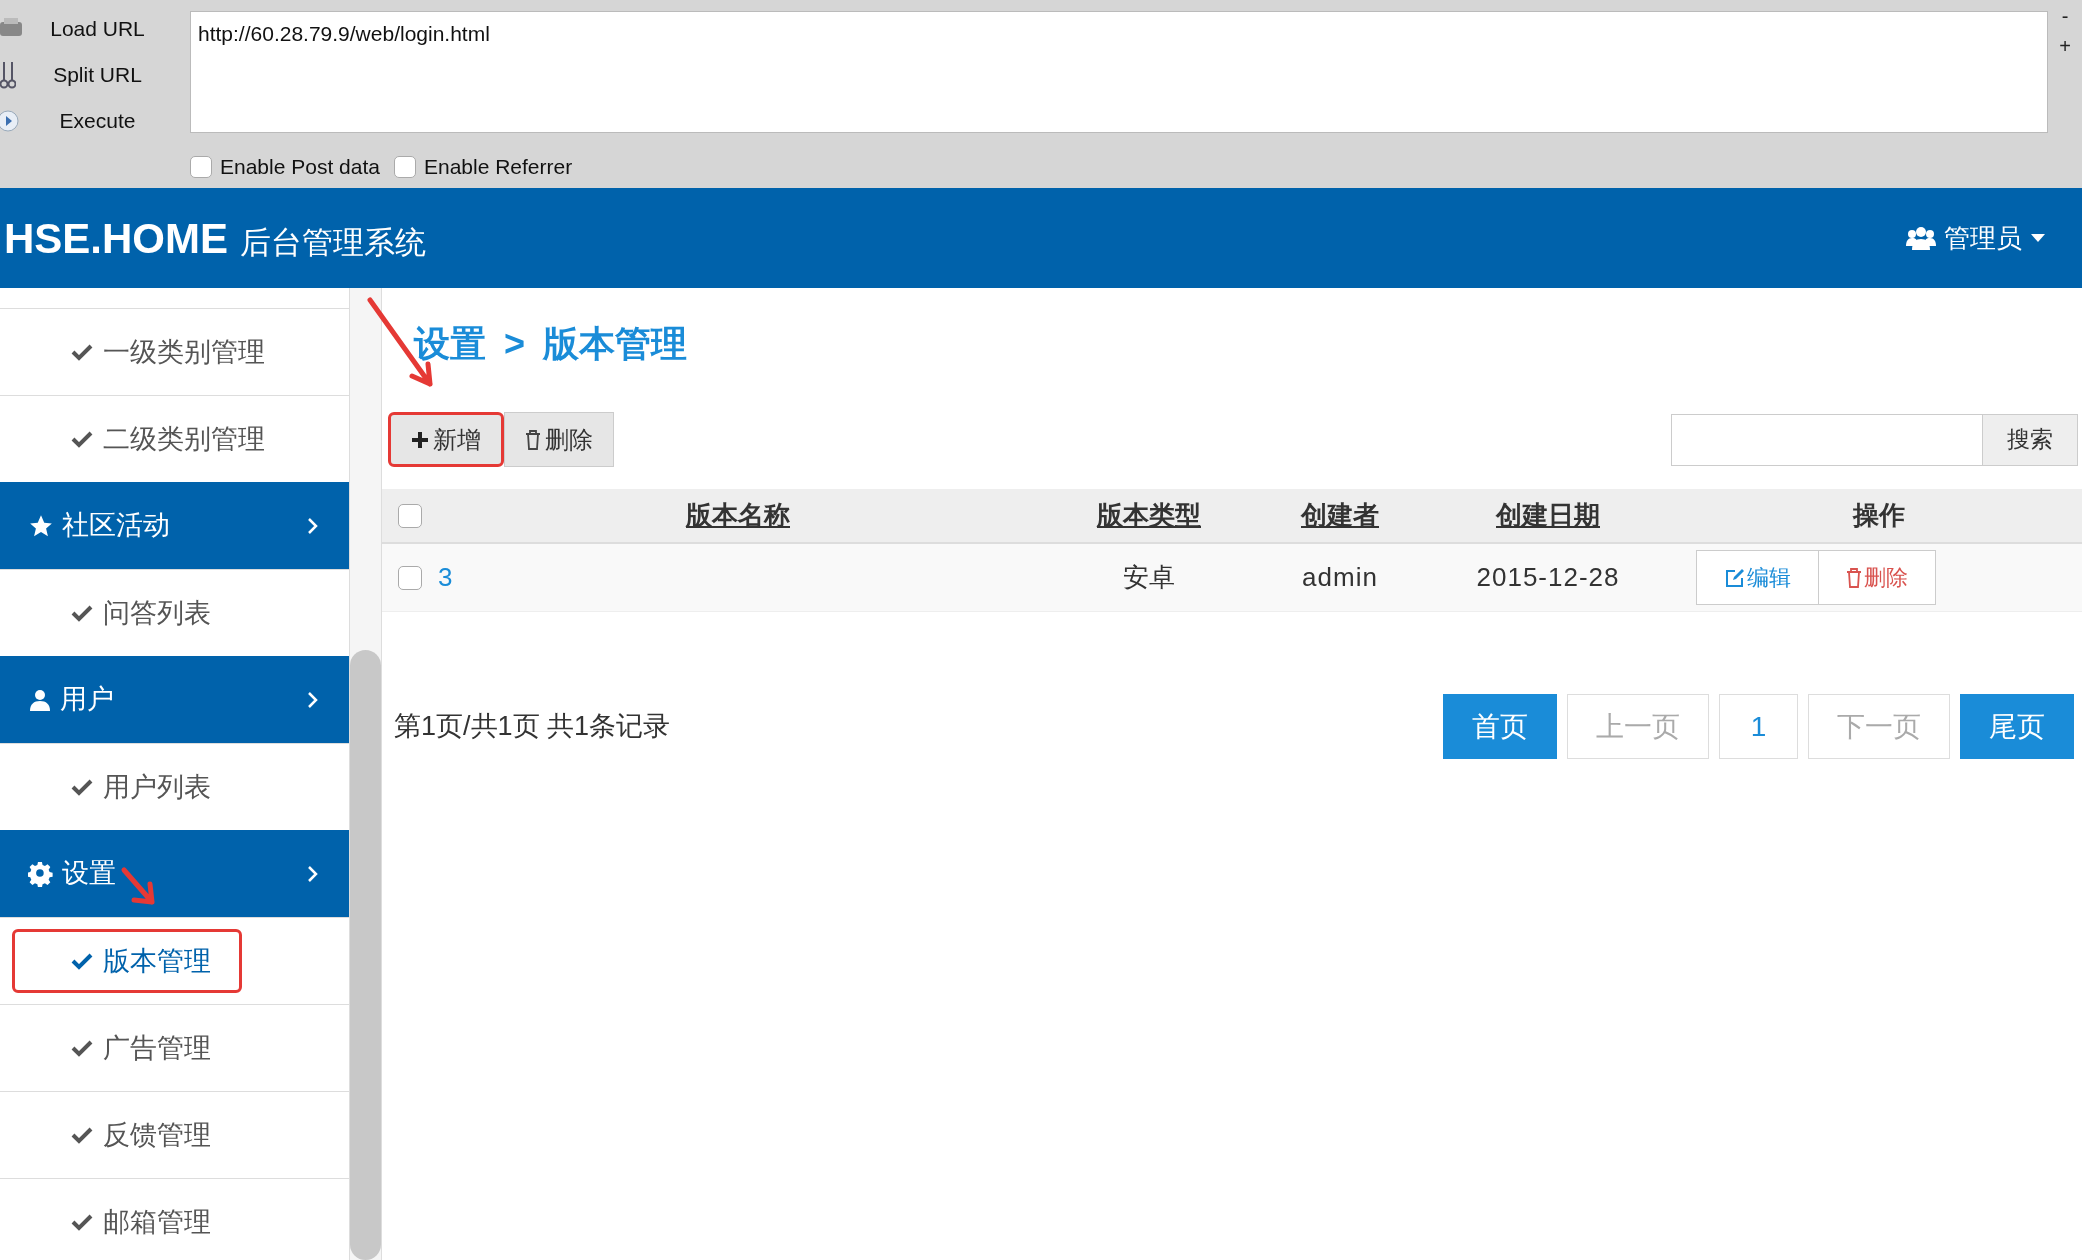  Describe the element at coordinates (2065, 16) in the screenshot. I see `panel-toggle: -` at that location.